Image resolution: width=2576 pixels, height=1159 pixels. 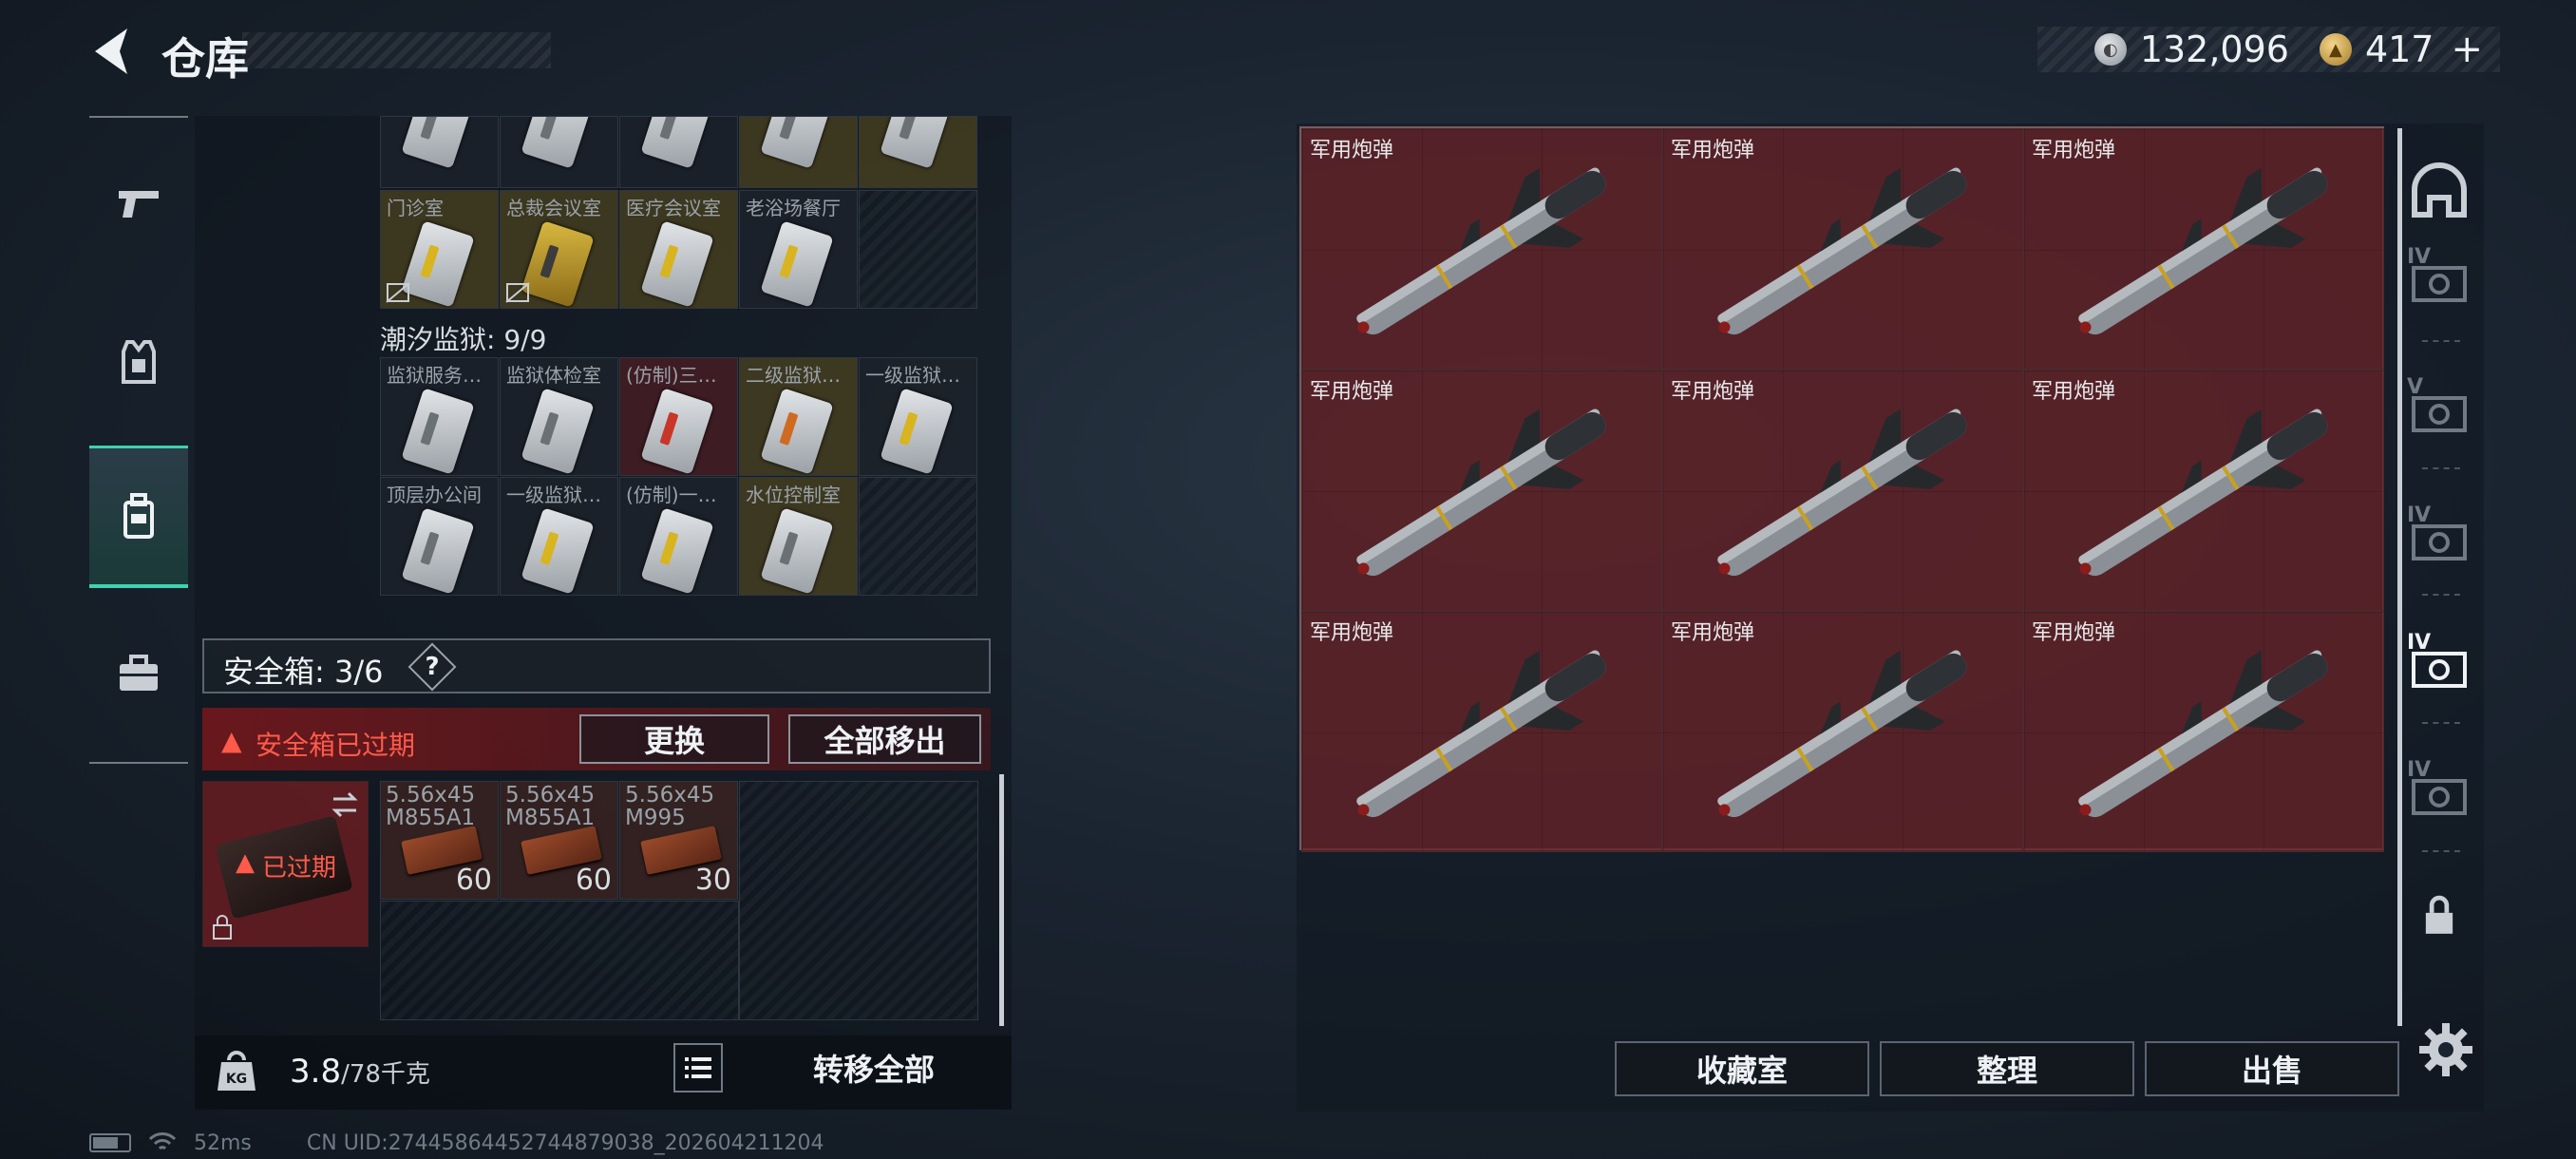 What do you see at coordinates (1288, 52) in the screenshot?
I see `top-bar: 仓库 ◐ 132,096 ▲ 417 +` at bounding box center [1288, 52].